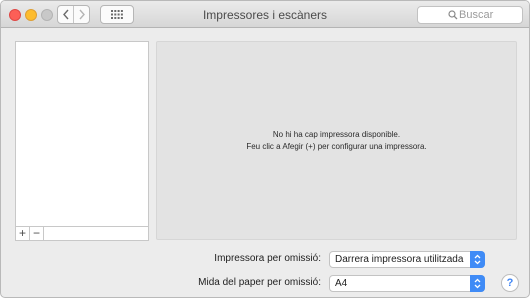 This screenshot has width=530, height=298. I want to click on add-printer-button: +, so click(23, 233).